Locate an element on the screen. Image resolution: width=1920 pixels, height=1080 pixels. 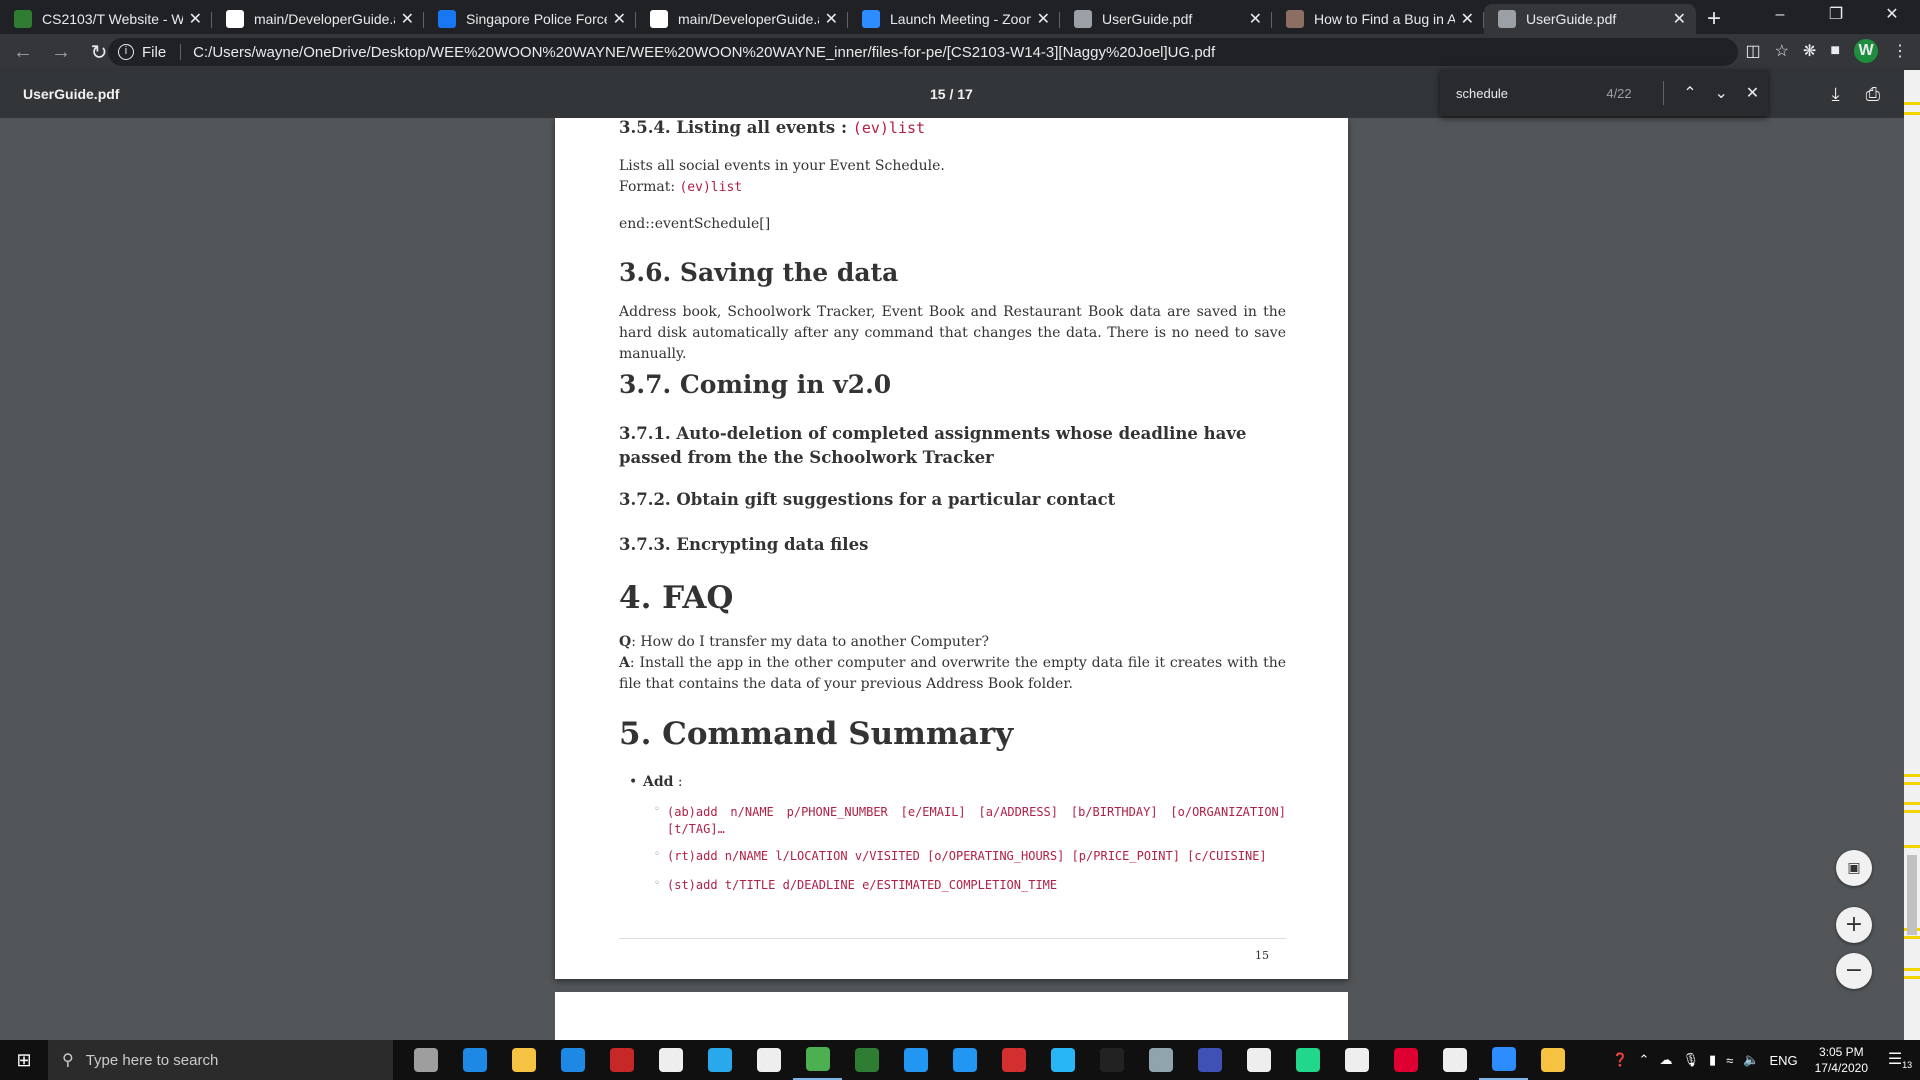
wifi-icon: ≈ is located at coordinates (1729, 1060).